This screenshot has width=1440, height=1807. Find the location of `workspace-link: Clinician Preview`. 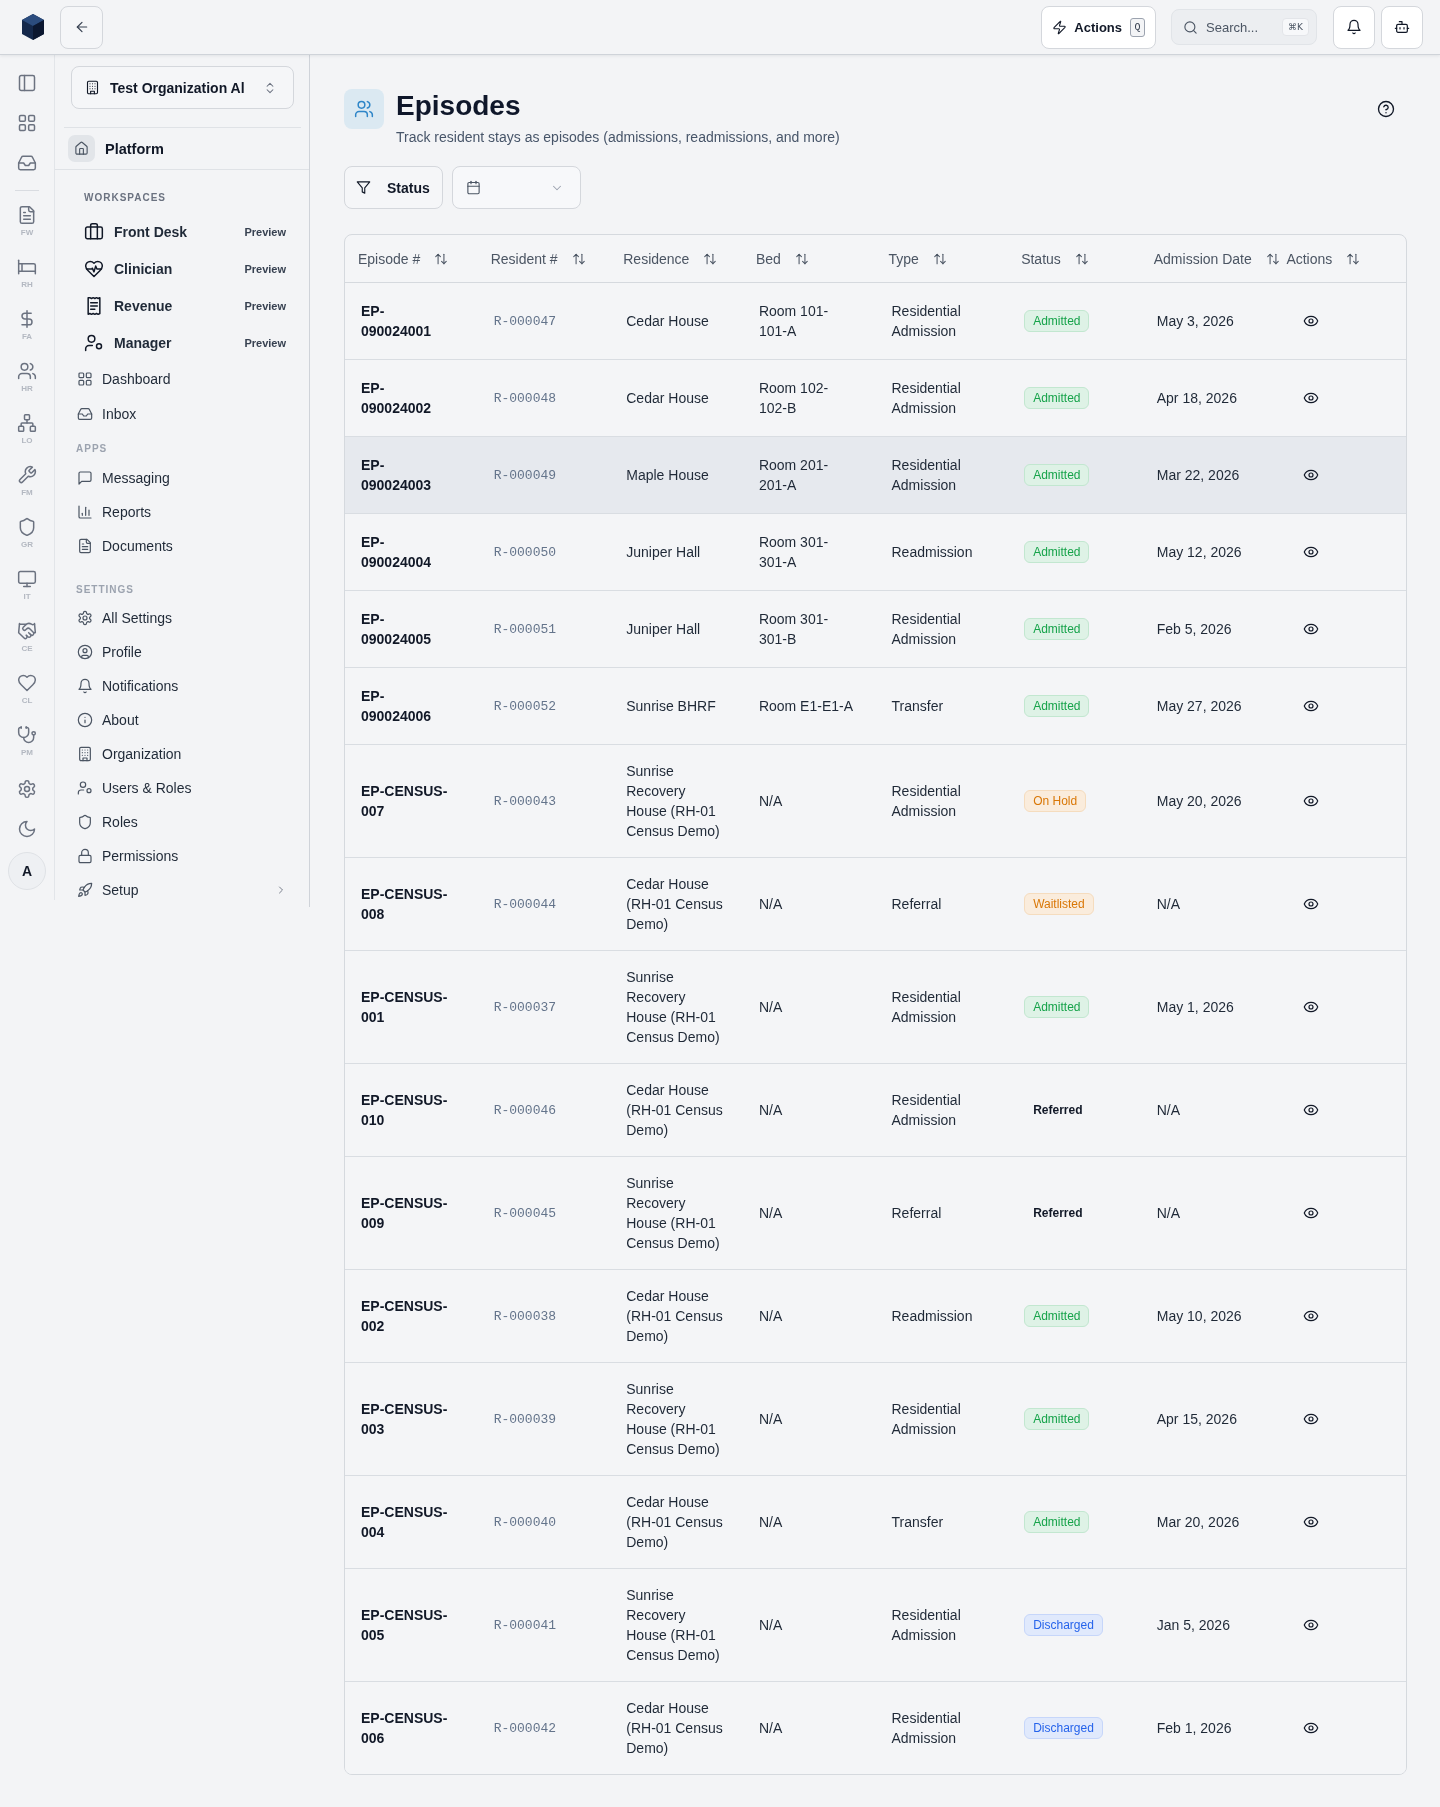

workspace-link: Clinician Preview is located at coordinates (182, 268).